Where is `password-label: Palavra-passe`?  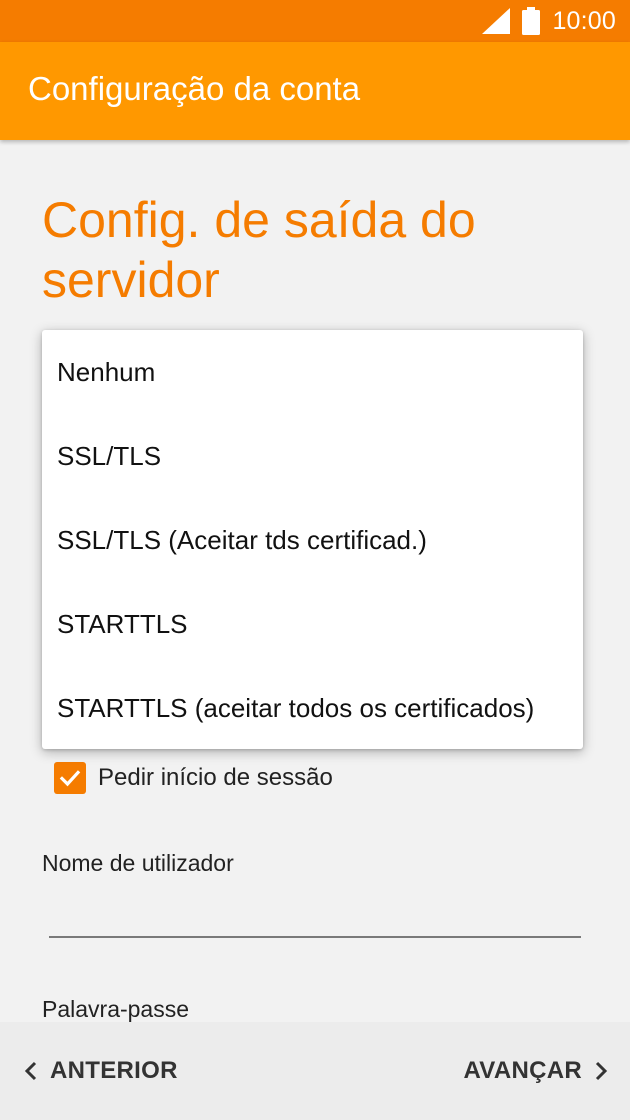
password-label: Palavra-passe is located at coordinates (116, 1009).